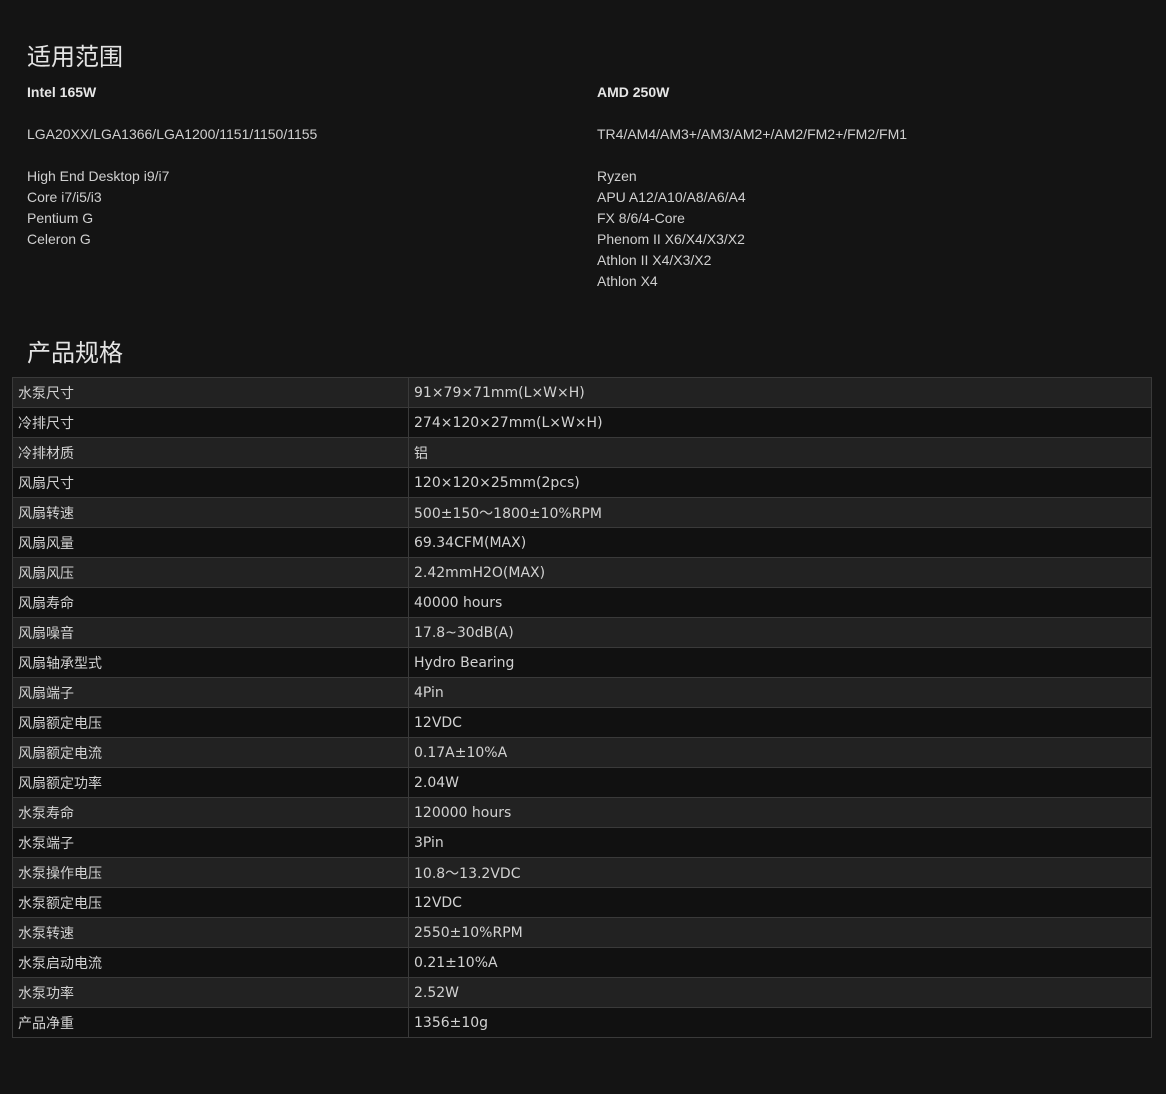 This screenshot has height=1094, width=1166. What do you see at coordinates (62, 92) in the screenshot?
I see `intel-brand-label: Intel 165W` at bounding box center [62, 92].